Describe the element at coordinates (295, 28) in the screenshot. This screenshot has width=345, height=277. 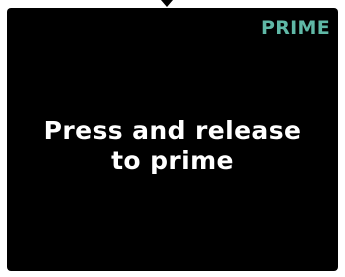
I see `mode-label: PRIME` at that location.